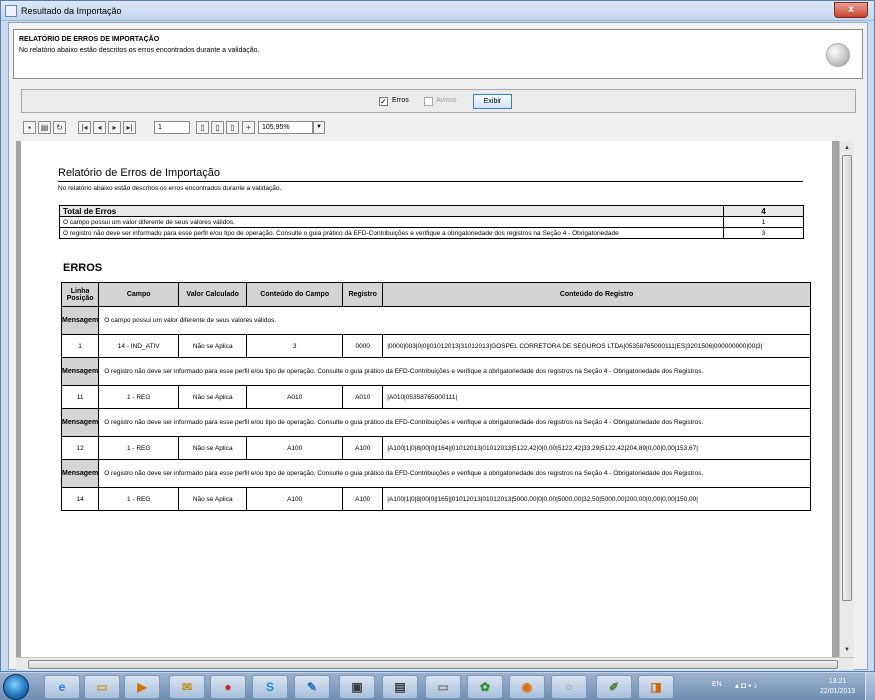  I want to click on header-title: RELATÓRIO DE ERROS DE IMPORTAÇÃO, so click(89, 39).